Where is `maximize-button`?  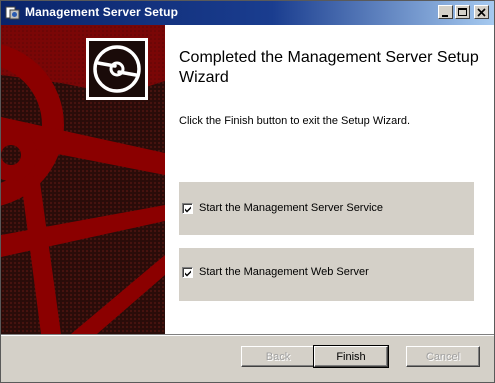 maximize-button is located at coordinates (462, 12).